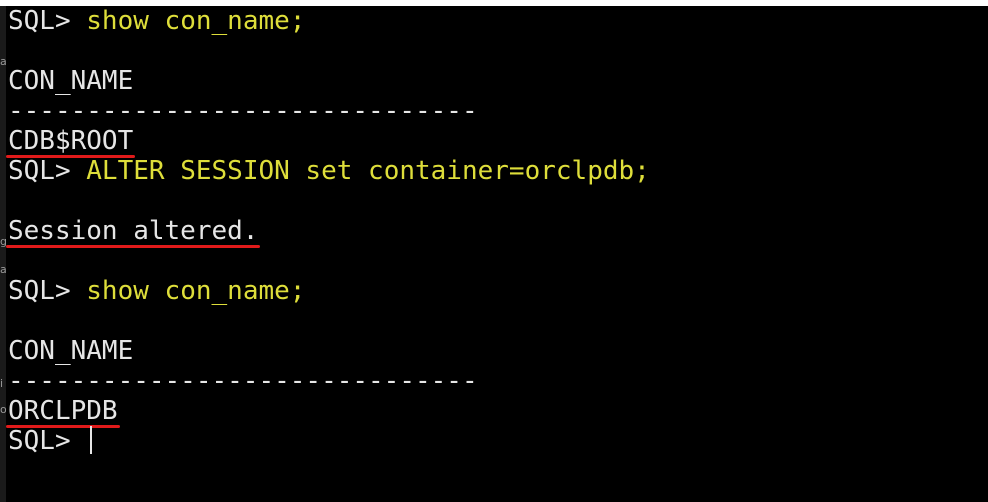  What do you see at coordinates (494, 142) in the screenshot?
I see `output-line: CDB$ROOT` at bounding box center [494, 142].